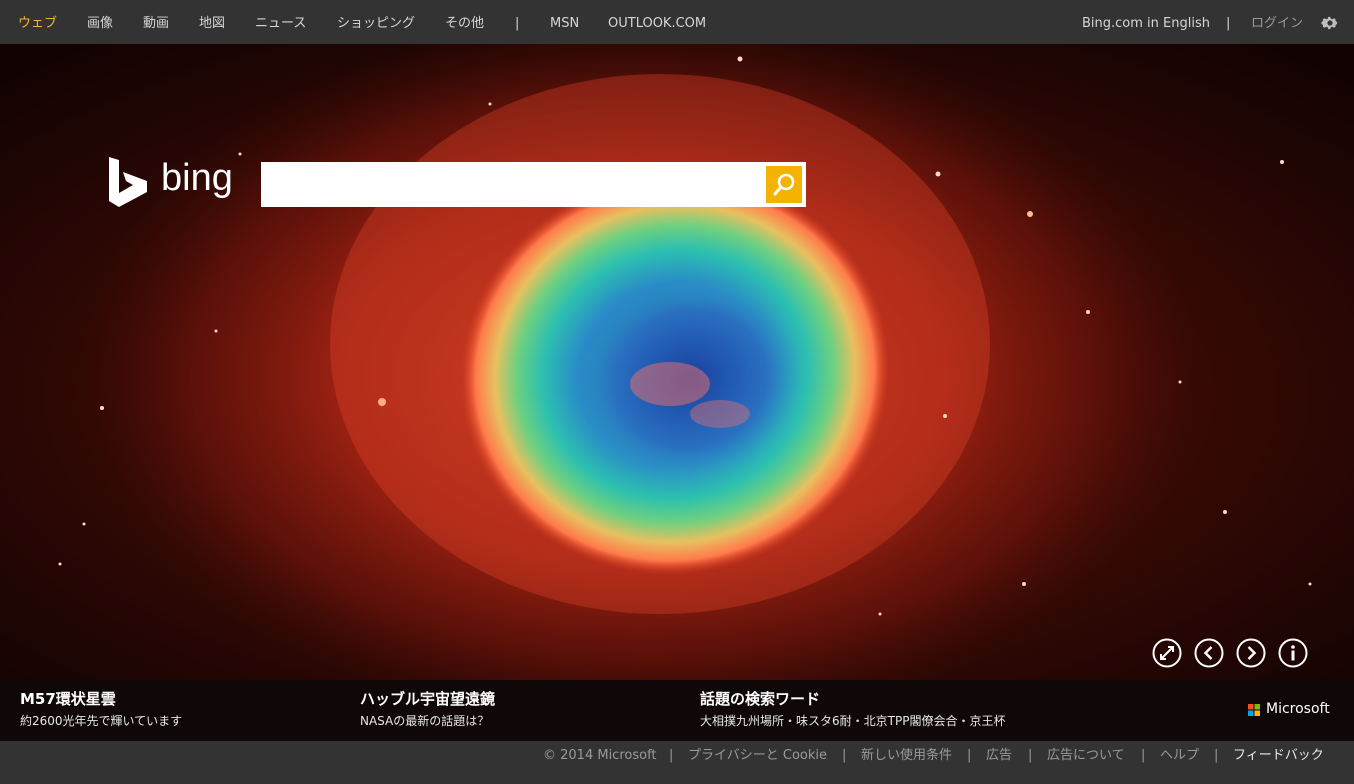 This screenshot has width=1354, height=784. I want to click on login-link: ログイン, so click(1277, 22).